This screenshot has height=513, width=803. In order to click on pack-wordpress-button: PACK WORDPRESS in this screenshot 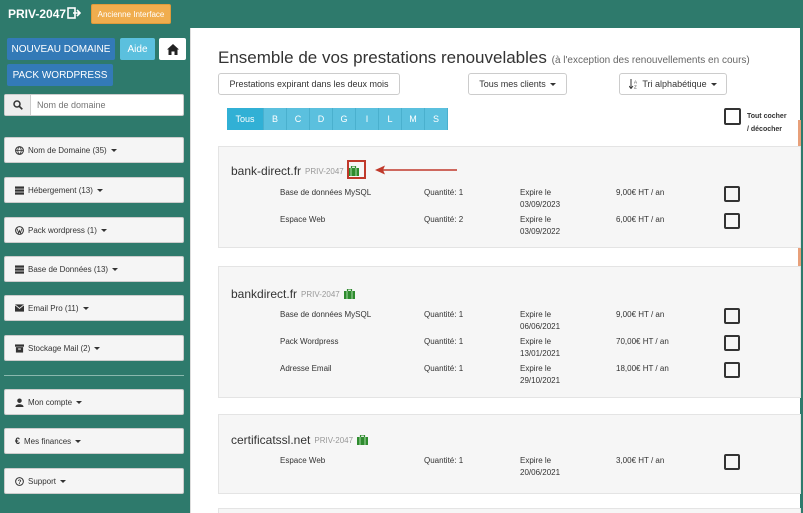, I will do `click(60, 75)`.